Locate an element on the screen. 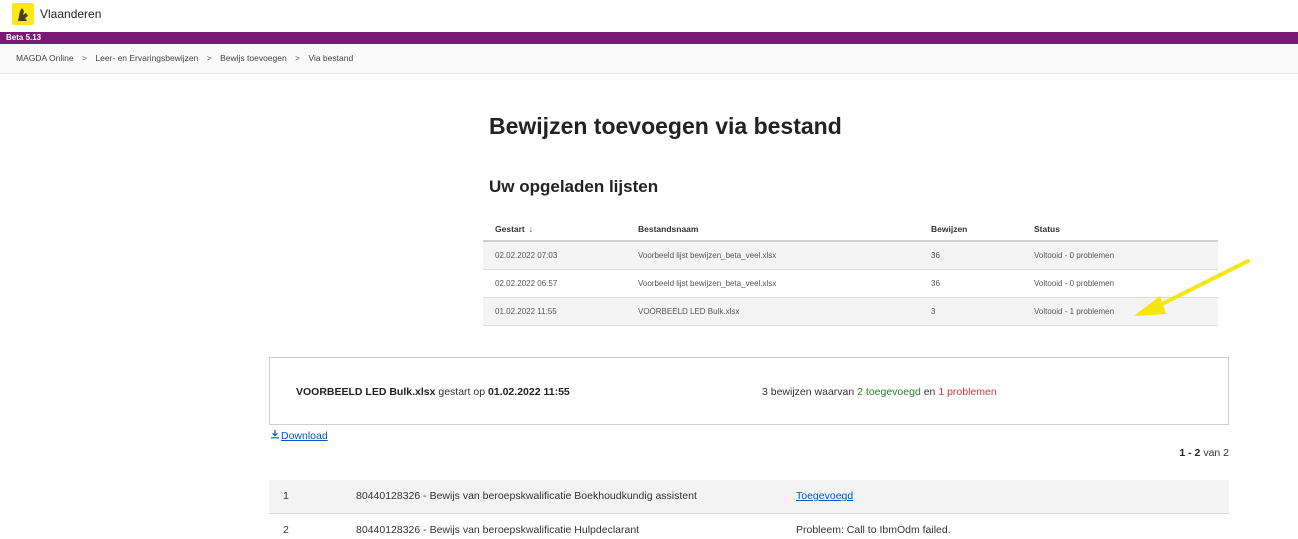 The image size is (1298, 539). breadcrumb-item-bewijs-toevoegen: Bewijs toevoegen is located at coordinates (253, 58).